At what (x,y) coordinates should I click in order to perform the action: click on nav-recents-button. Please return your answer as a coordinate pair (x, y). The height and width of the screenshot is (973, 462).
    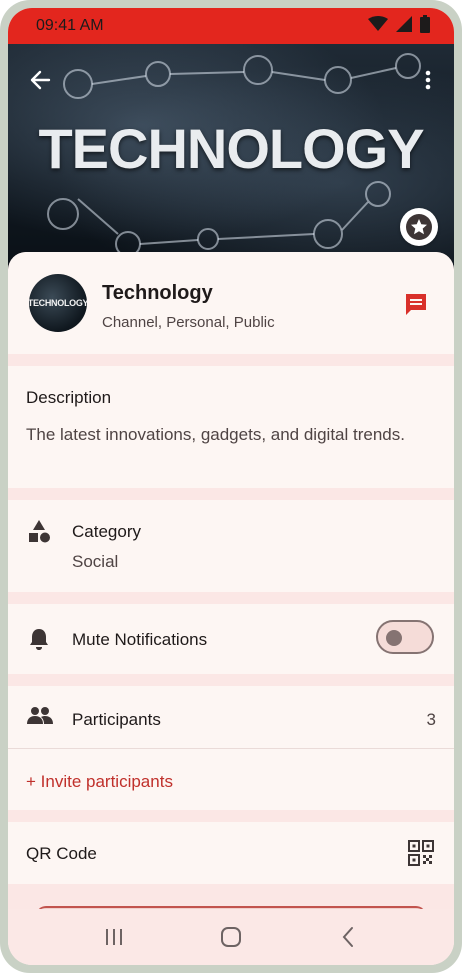
    Looking at the image, I should click on (114, 937).